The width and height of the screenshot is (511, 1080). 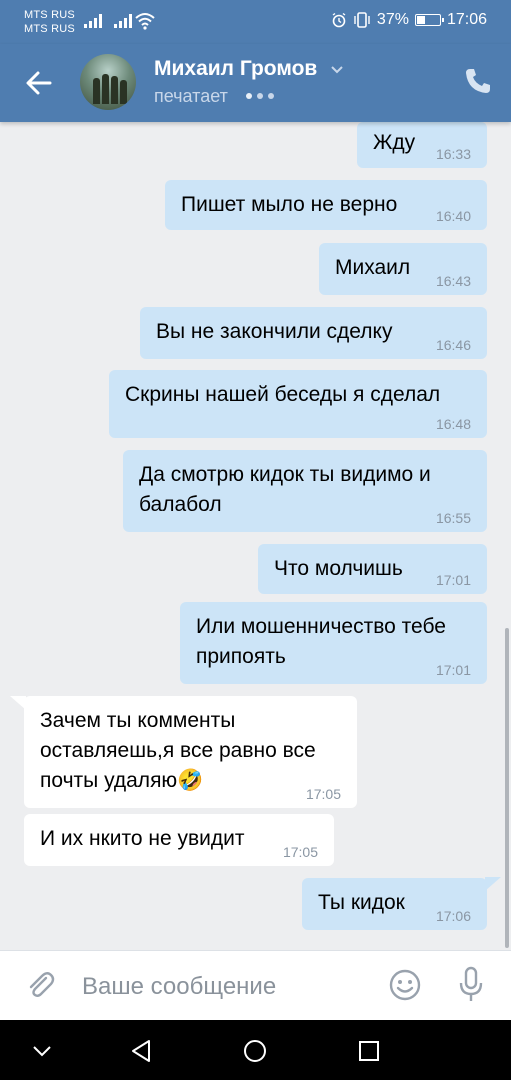 I want to click on message-line: Зачем ты комменты, so click(x=138, y=720).